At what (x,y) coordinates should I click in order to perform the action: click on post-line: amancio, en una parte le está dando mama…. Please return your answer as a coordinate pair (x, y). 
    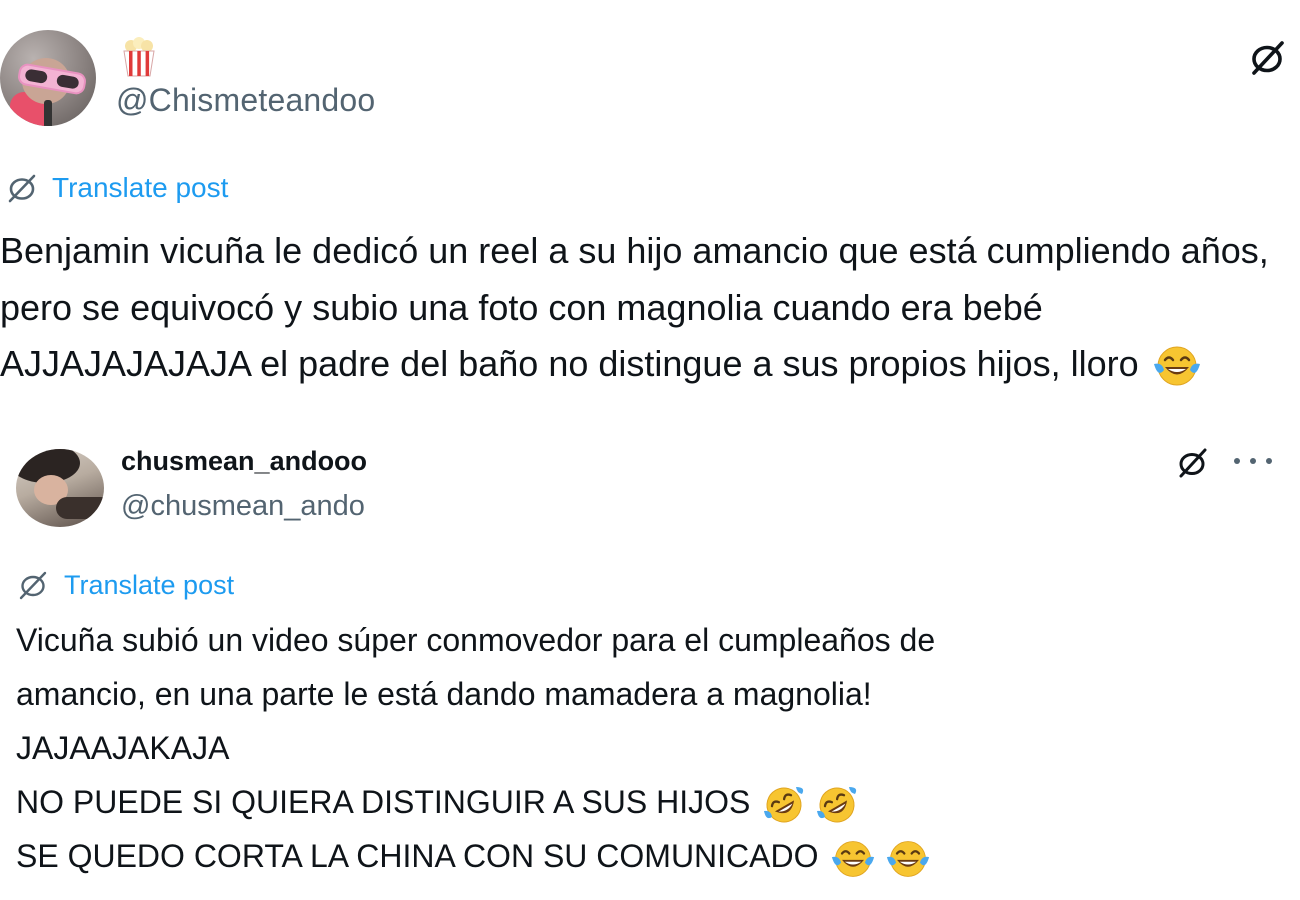
    Looking at the image, I should click on (646, 694).